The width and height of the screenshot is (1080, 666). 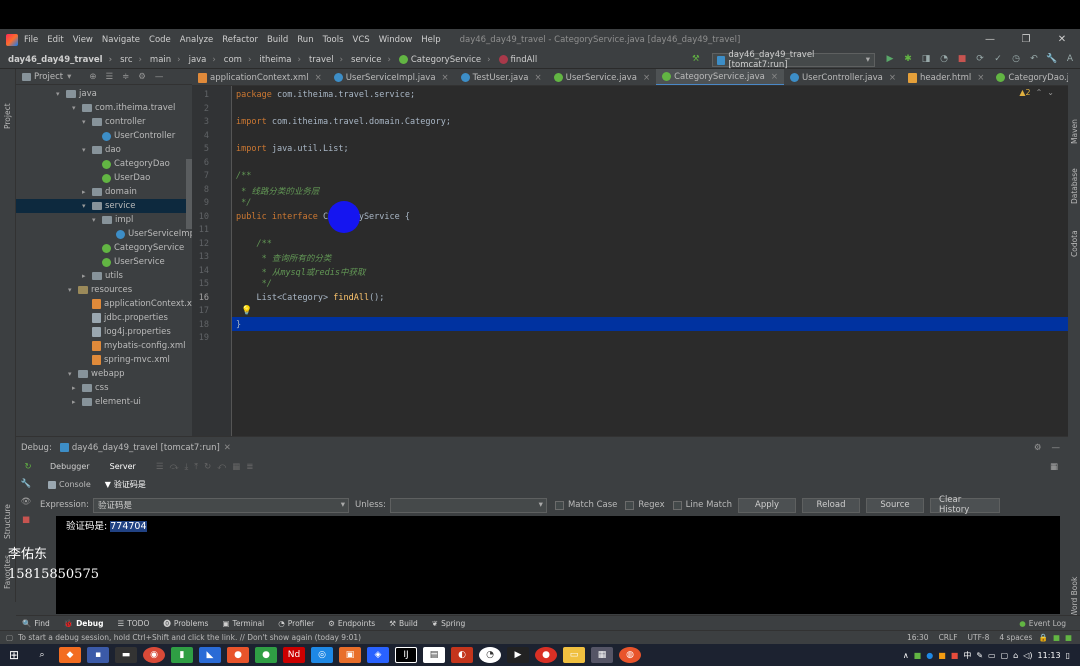 What do you see at coordinates (104, 206) in the screenshot?
I see `tree-item: ▾ service` at bounding box center [104, 206].